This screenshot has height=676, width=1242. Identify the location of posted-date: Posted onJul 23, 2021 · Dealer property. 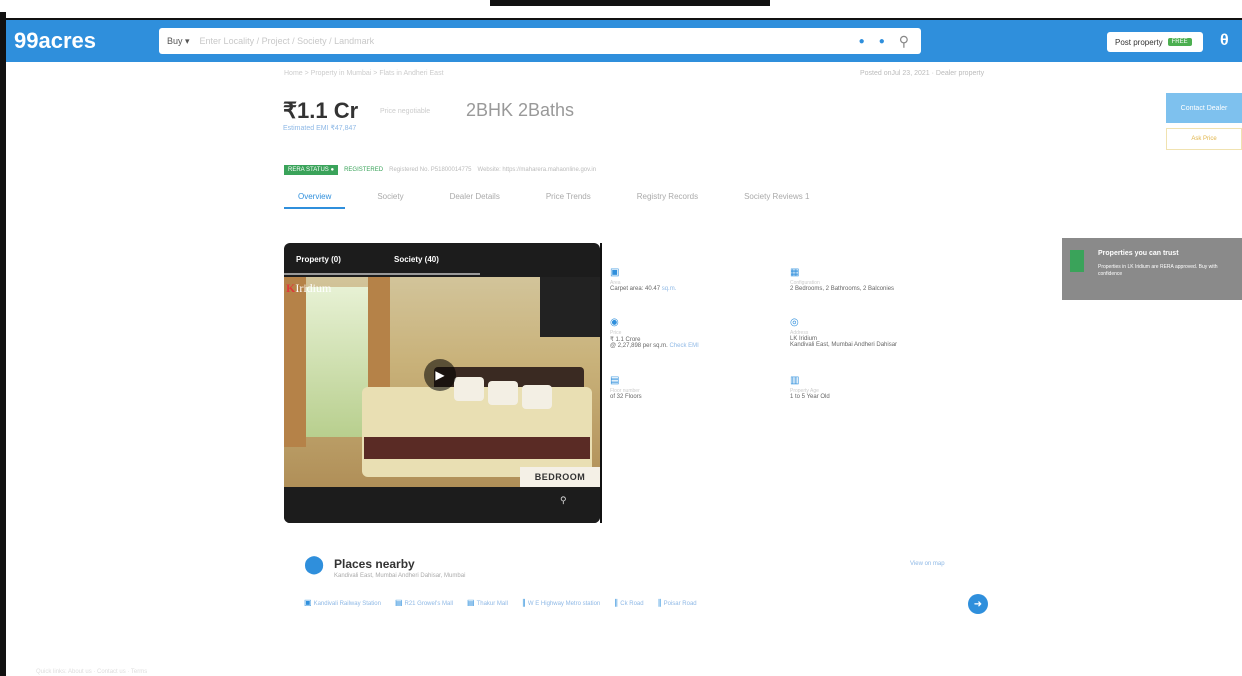
(922, 73).